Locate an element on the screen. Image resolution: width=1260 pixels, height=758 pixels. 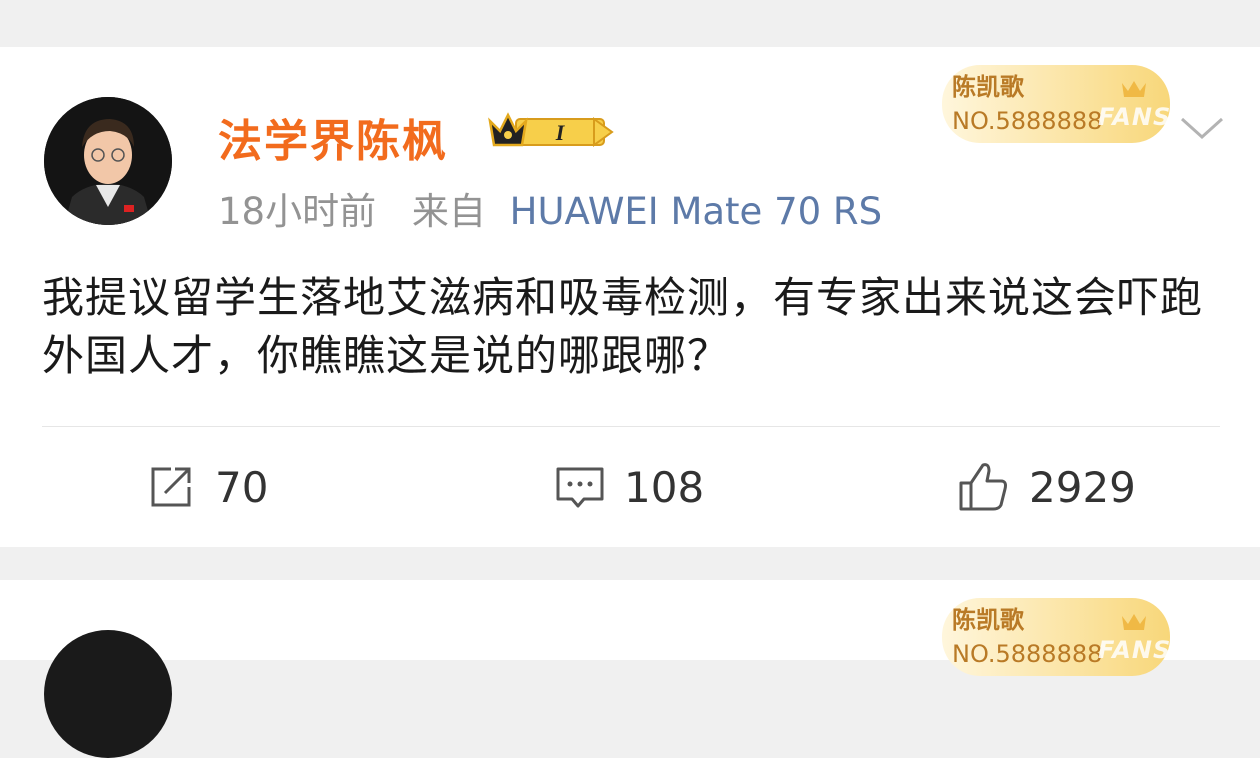
comment-count: 108 is located at coordinates (664, 487).